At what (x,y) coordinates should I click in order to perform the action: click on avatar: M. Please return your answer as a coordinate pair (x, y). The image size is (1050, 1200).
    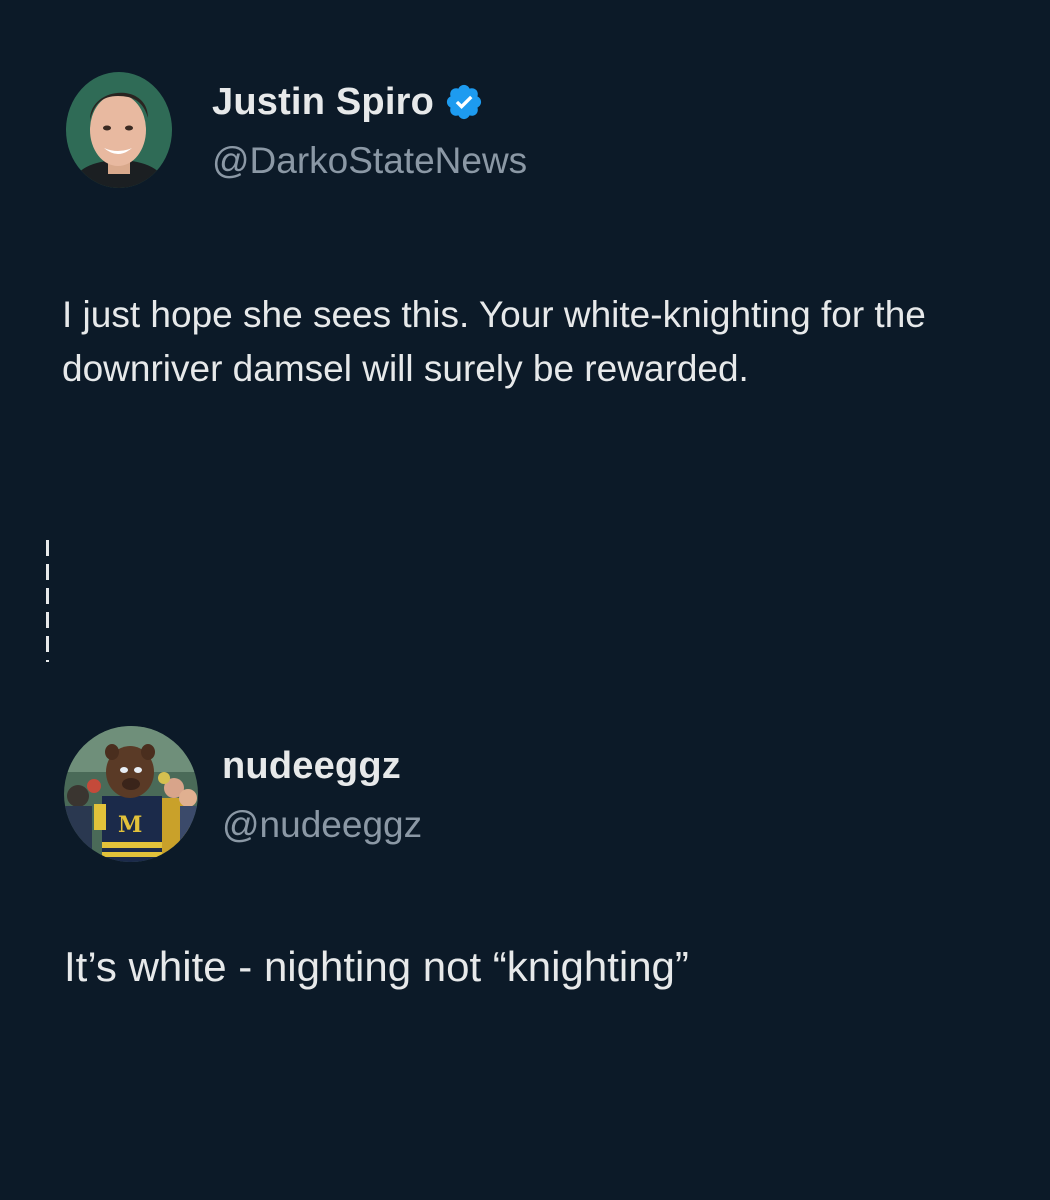
    Looking at the image, I should click on (131, 794).